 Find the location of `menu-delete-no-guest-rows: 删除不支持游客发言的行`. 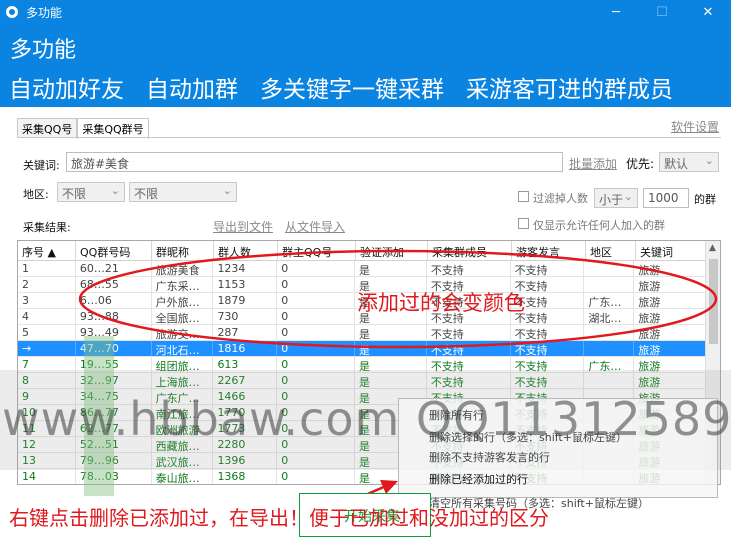

menu-delete-no-guest-rows: 删除不支持游客发言的行 is located at coordinates (489, 457).